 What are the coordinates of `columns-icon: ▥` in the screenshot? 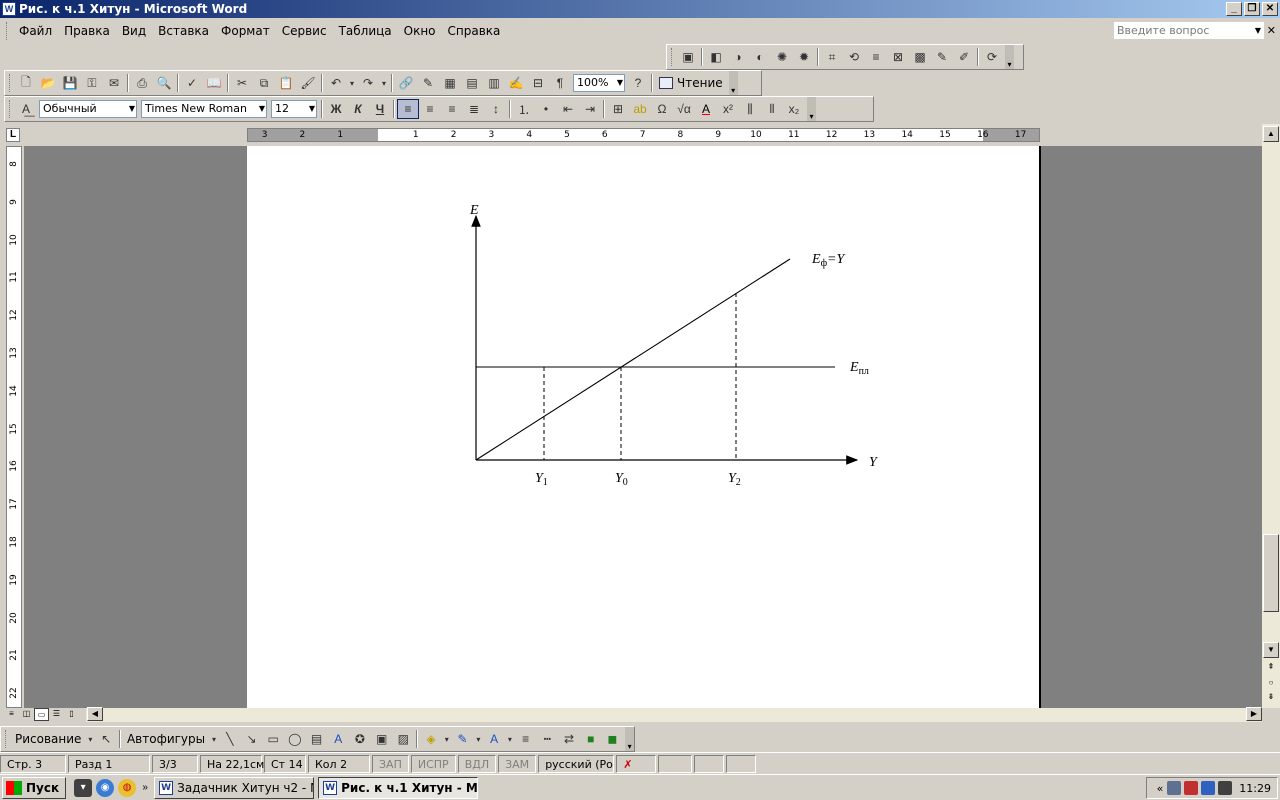 It's located at (494, 83).